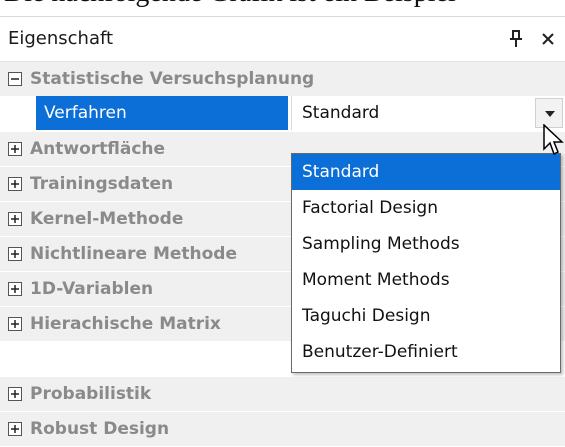 This screenshot has height=447, width=565. What do you see at coordinates (92, 289) in the screenshot?
I see `group-label: 1D-Variablen` at bounding box center [92, 289].